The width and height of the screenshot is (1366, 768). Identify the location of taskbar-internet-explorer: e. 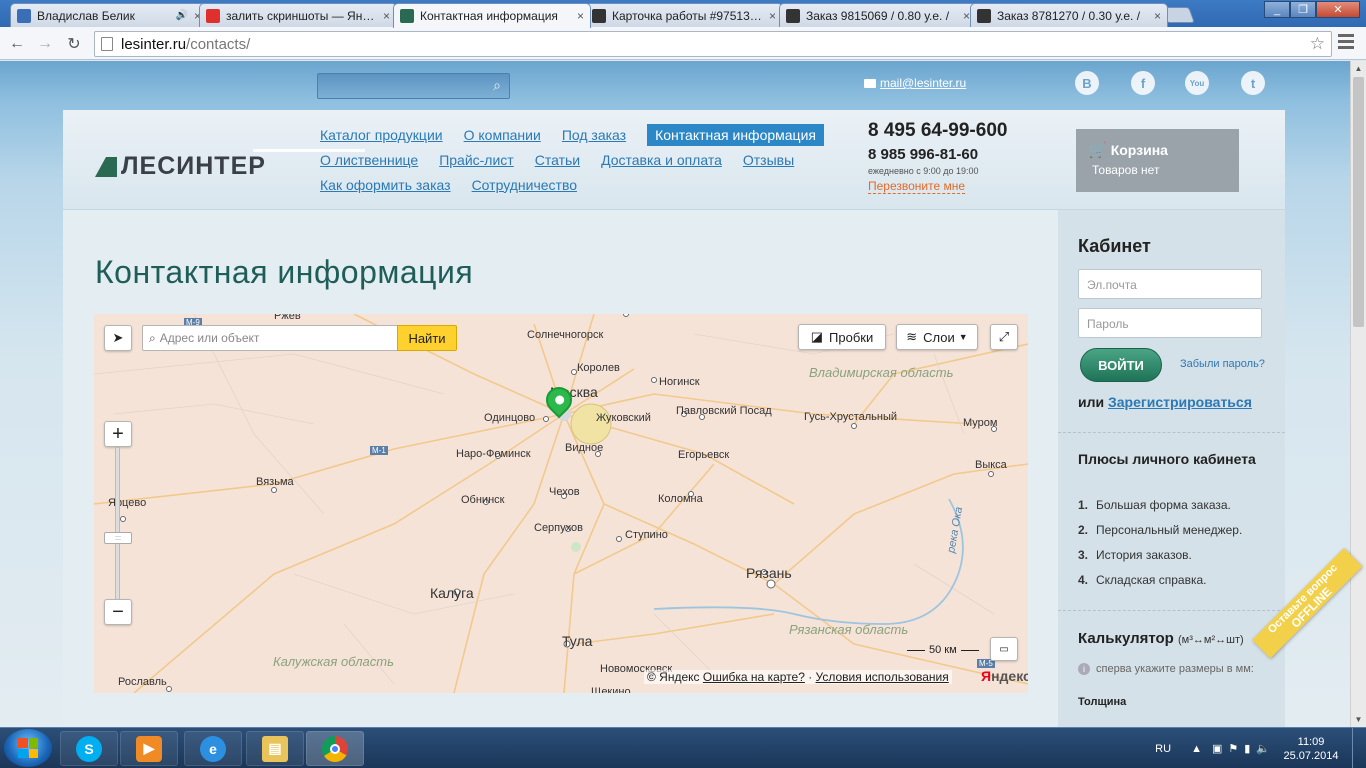
(213, 748).